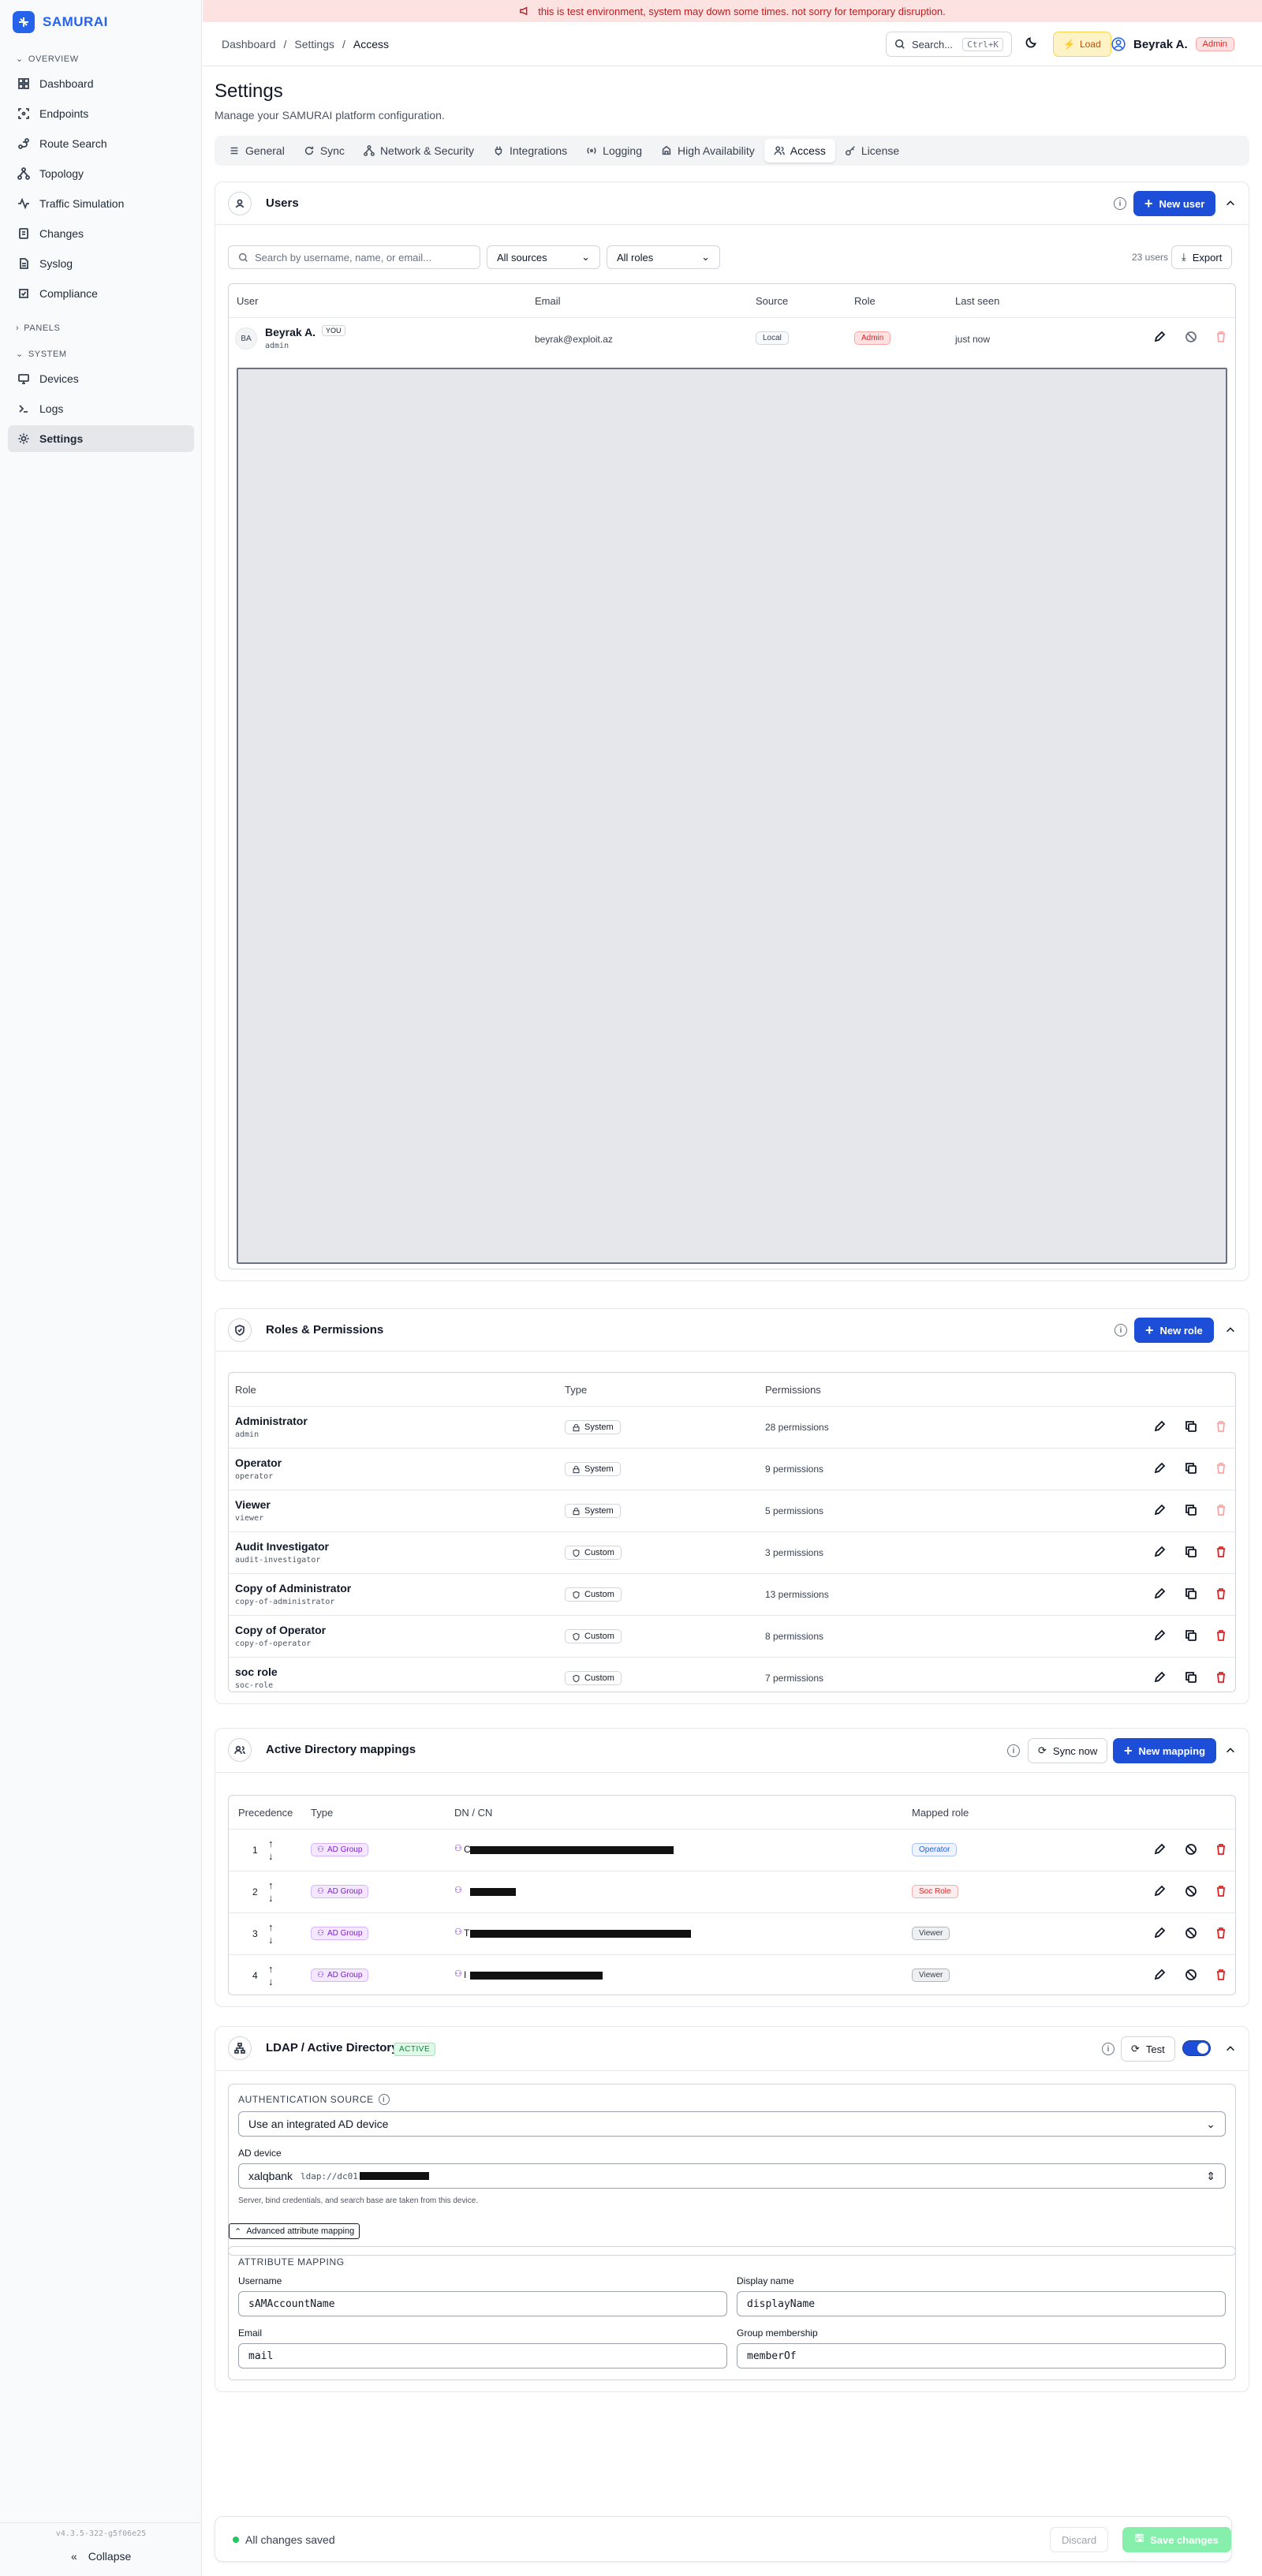  I want to click on disable-button, so click(1192, 338).